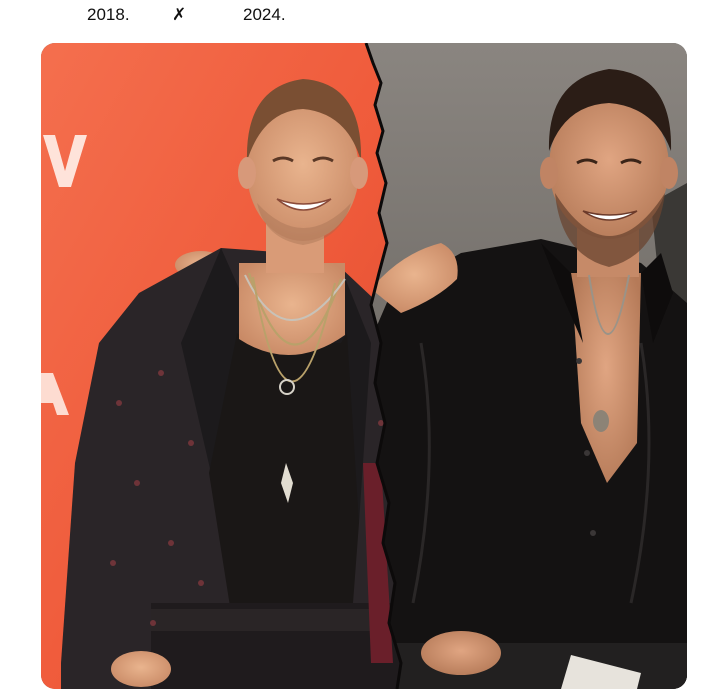  Describe the element at coordinates (264, 14) in the screenshot. I see `caption-year-2024: 2024.` at that location.